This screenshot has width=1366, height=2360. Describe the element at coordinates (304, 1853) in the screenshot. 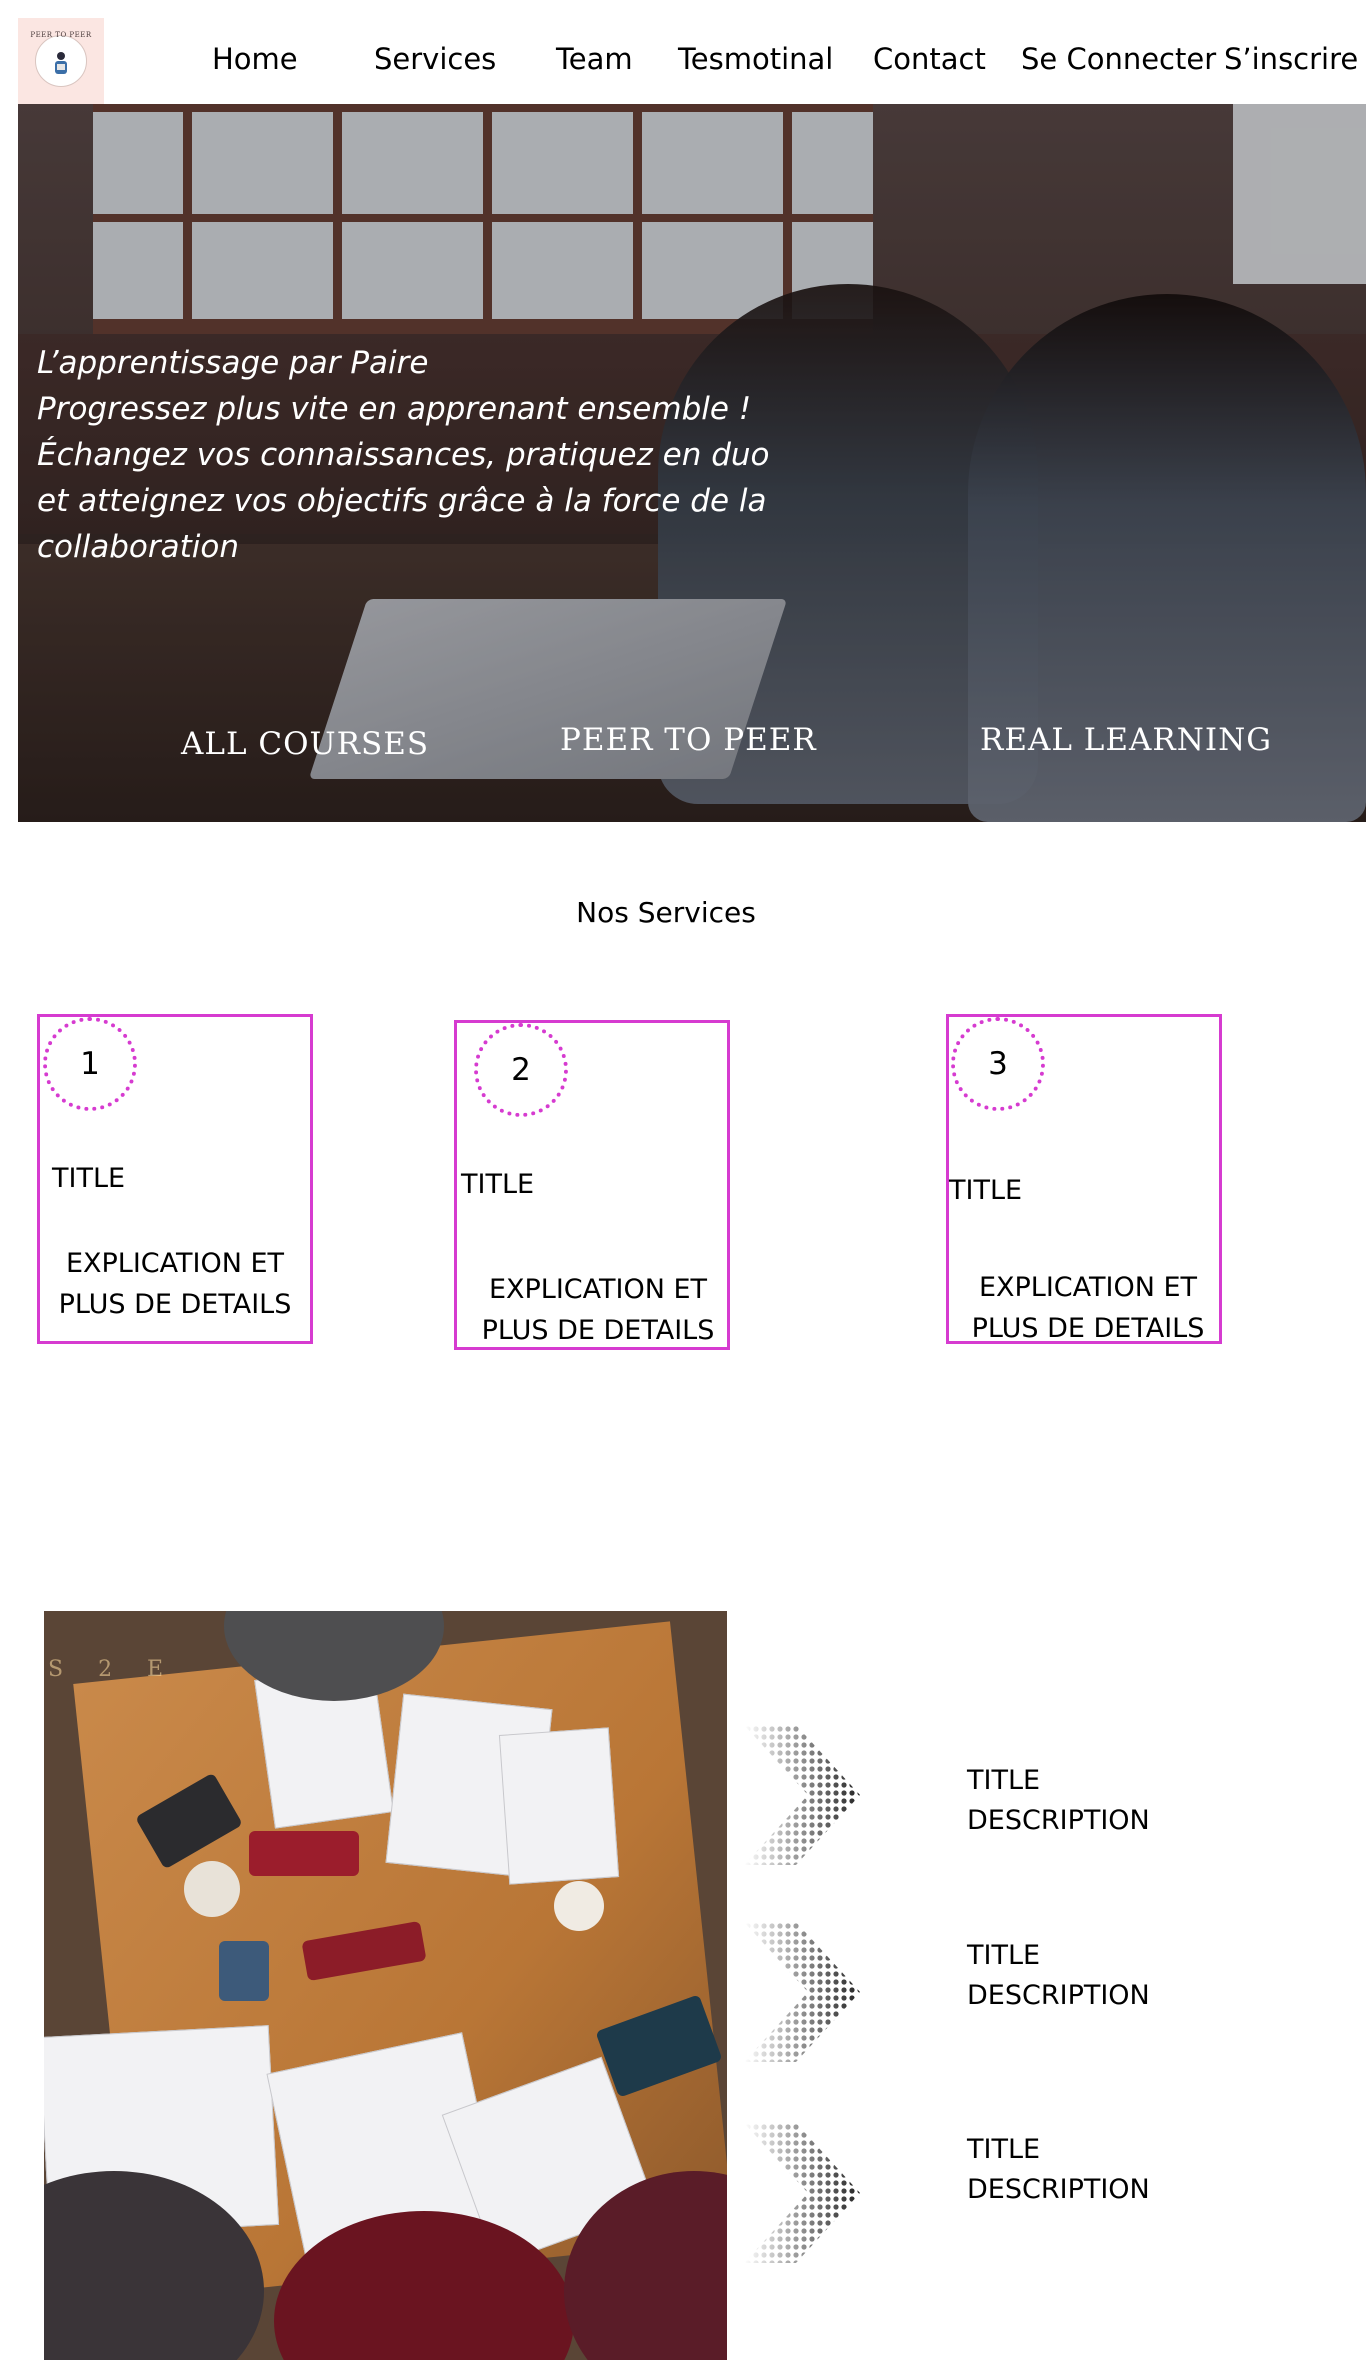

I see `photo-pencil-case` at that location.